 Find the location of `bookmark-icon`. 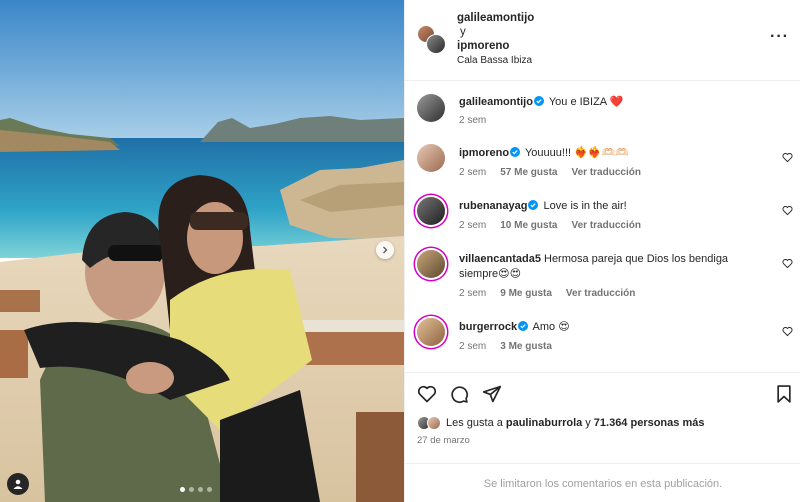

bookmark-icon is located at coordinates (784, 394).